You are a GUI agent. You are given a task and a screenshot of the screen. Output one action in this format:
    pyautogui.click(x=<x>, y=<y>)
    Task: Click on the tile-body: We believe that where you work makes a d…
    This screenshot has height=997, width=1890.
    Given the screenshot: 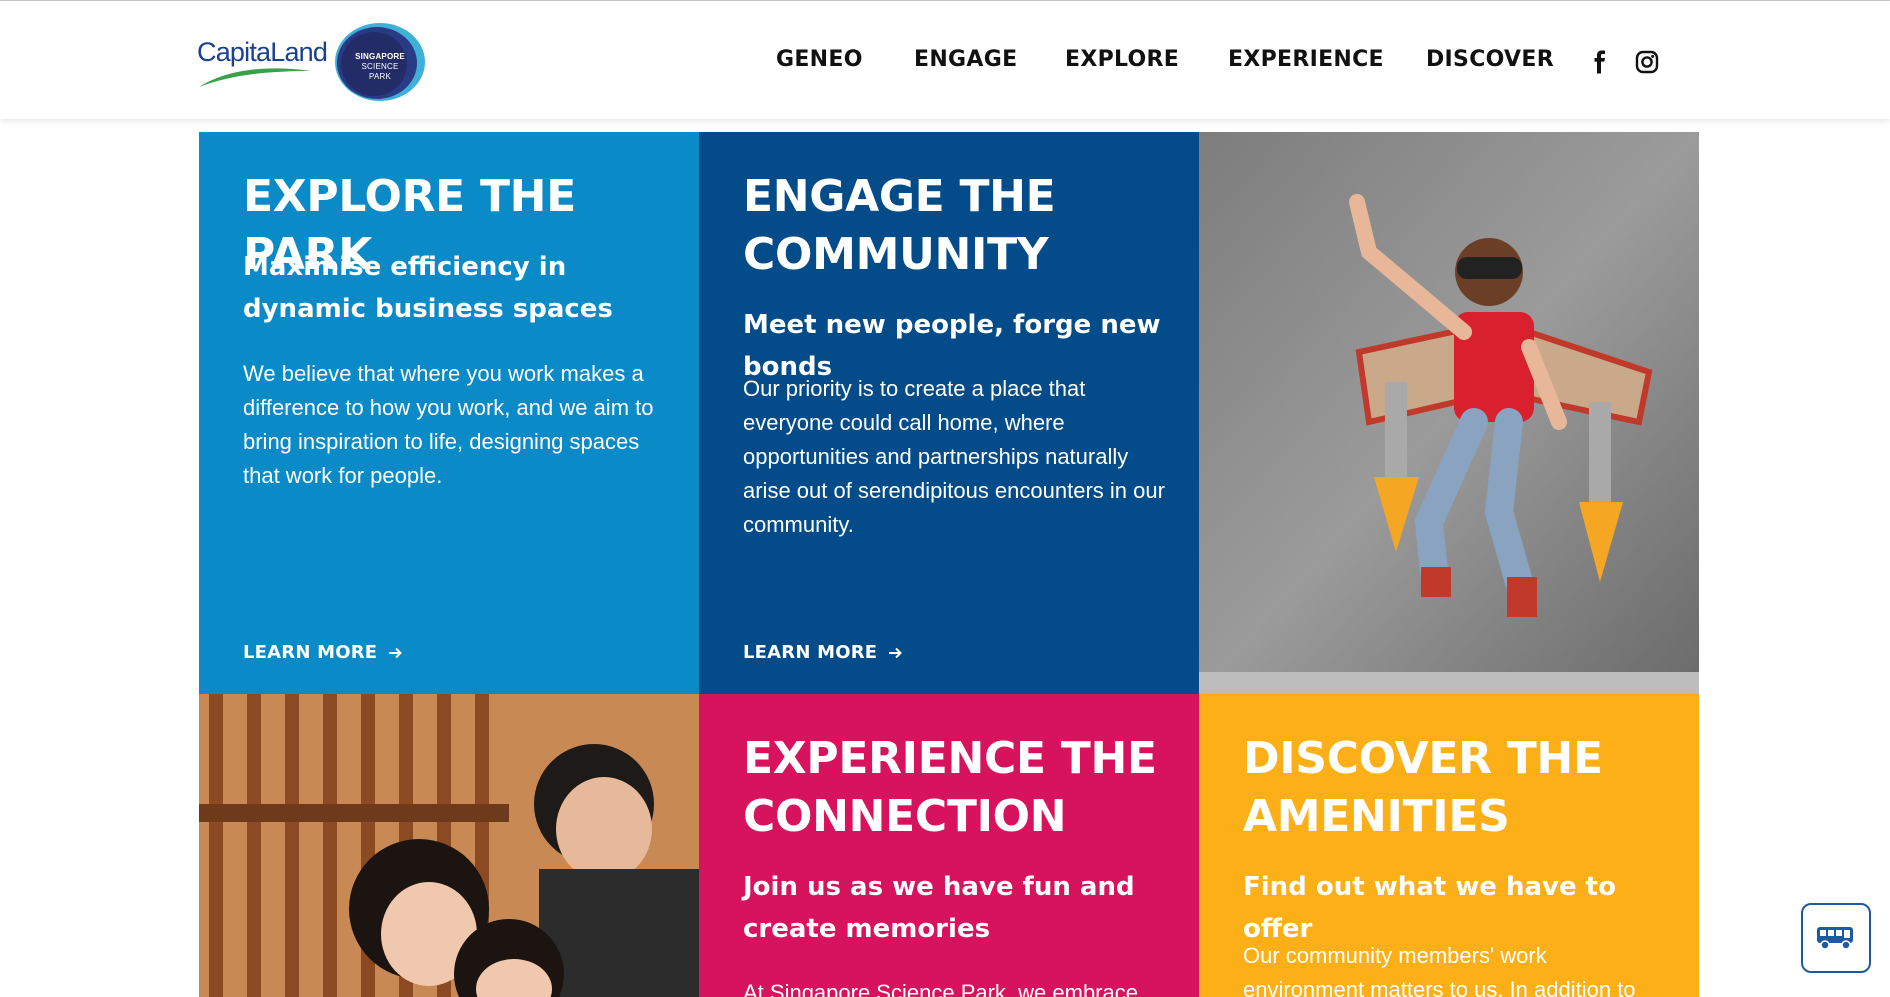 What is the action you would take?
    pyautogui.click(x=448, y=424)
    